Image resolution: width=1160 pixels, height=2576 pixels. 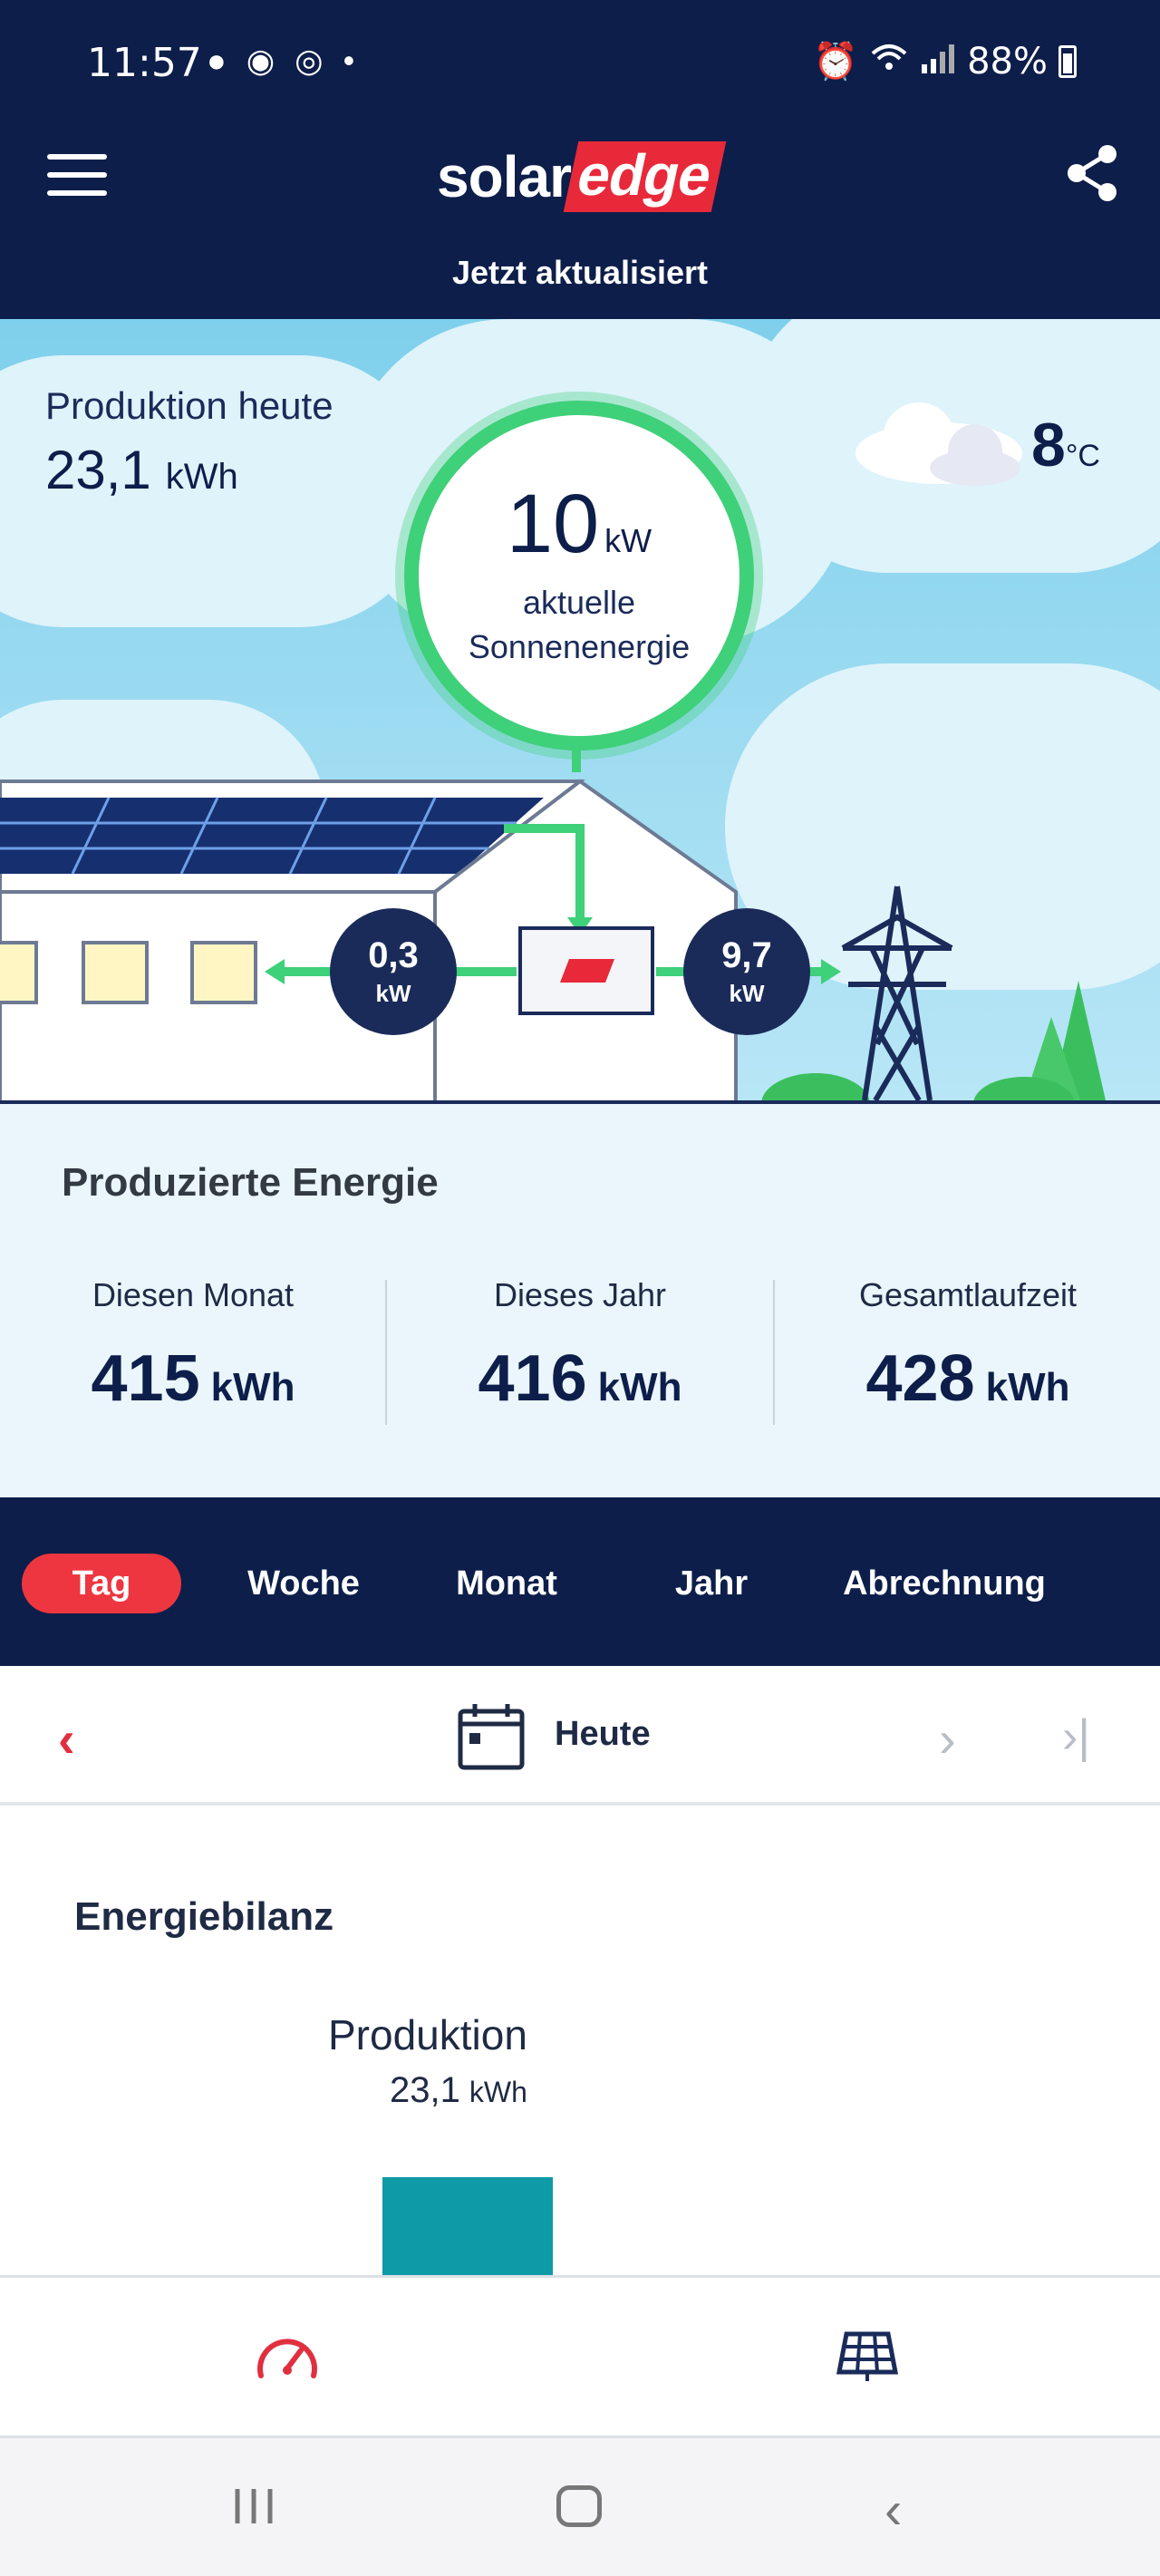 What do you see at coordinates (968, 1345) in the screenshot?
I see `stat-lifetime: Gesamtlaufzeit 428 kWh` at bounding box center [968, 1345].